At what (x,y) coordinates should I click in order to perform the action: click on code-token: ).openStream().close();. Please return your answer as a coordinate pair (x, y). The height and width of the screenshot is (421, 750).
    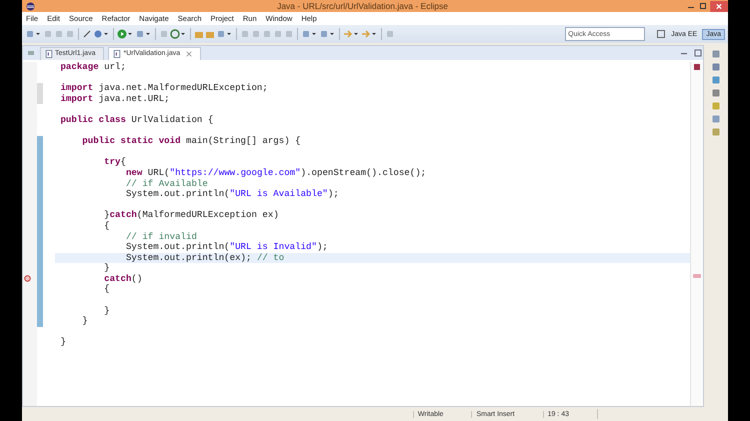
    Looking at the image, I should click on (363, 172).